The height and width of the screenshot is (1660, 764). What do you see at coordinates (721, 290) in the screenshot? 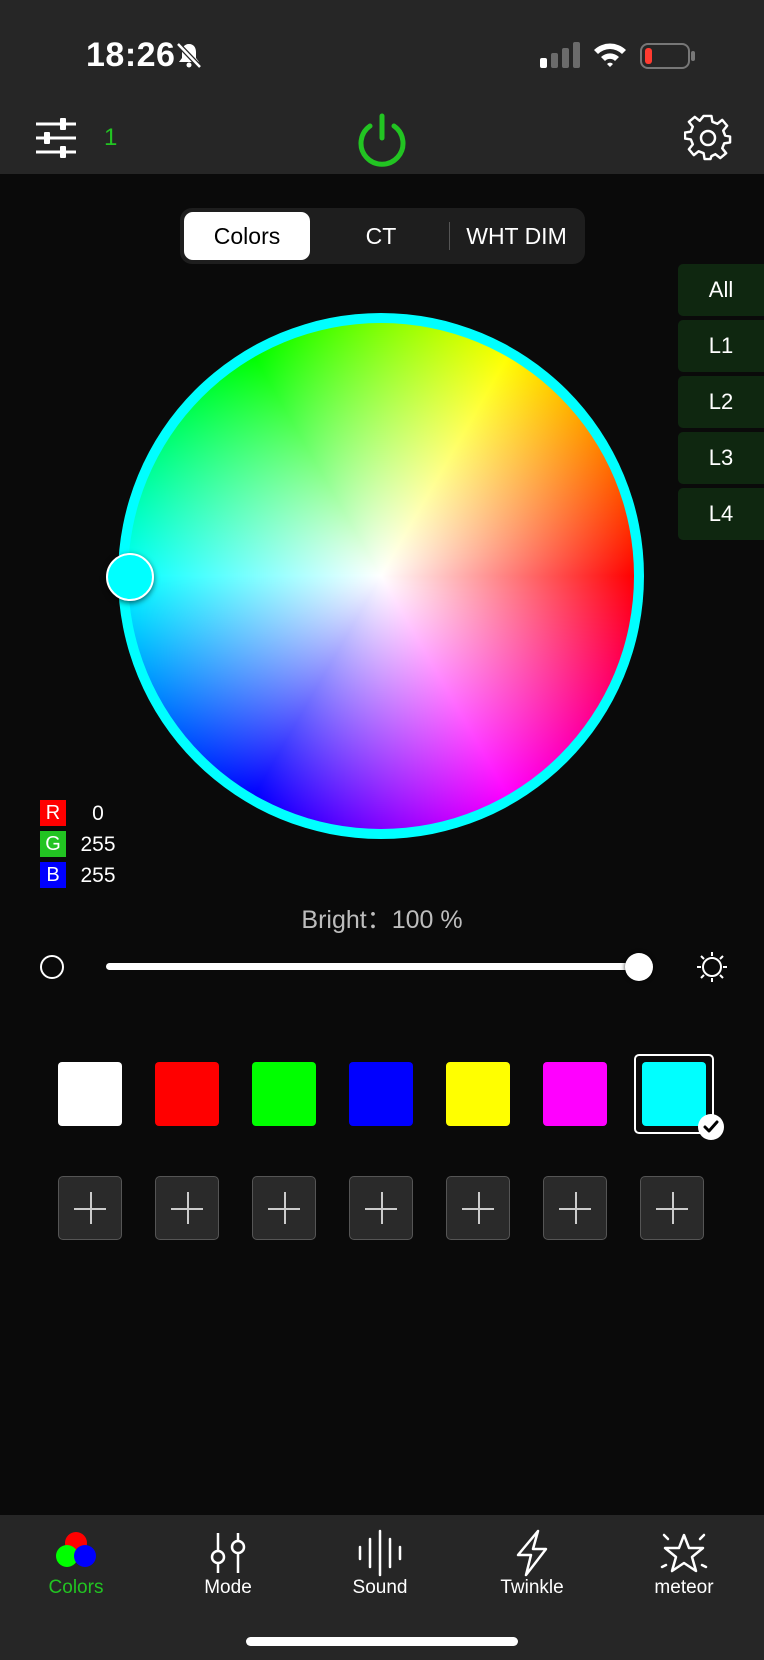
I see `zone-all-button: All` at bounding box center [721, 290].